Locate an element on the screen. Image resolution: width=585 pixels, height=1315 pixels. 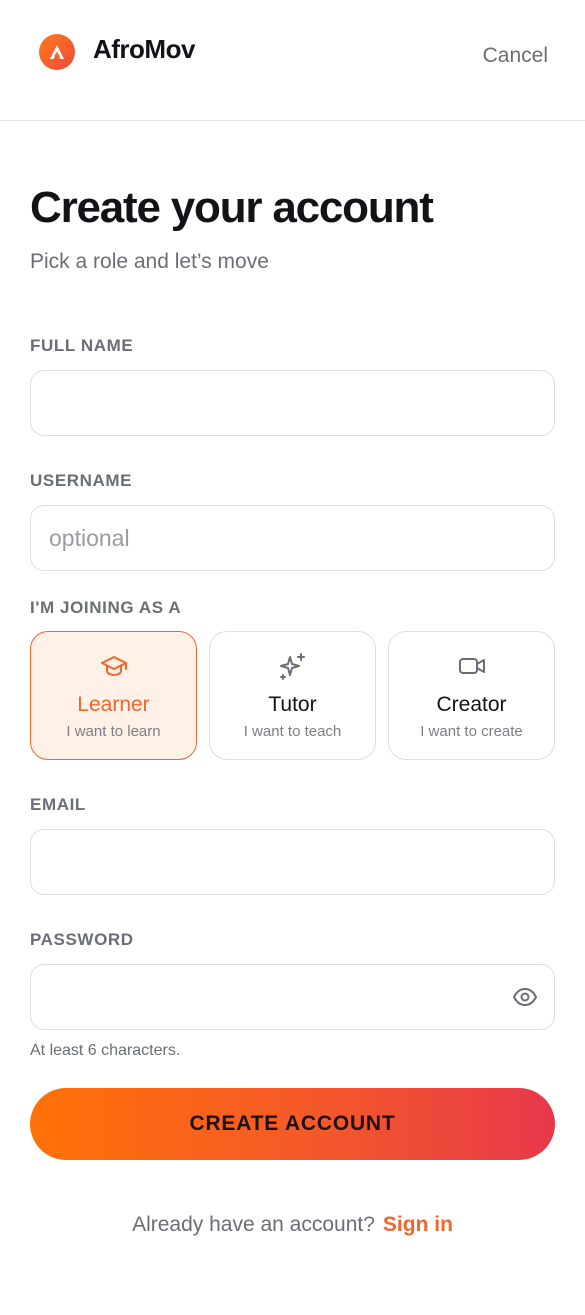
page-subtitle: Pick a role and let’s move is located at coordinates (149, 261).